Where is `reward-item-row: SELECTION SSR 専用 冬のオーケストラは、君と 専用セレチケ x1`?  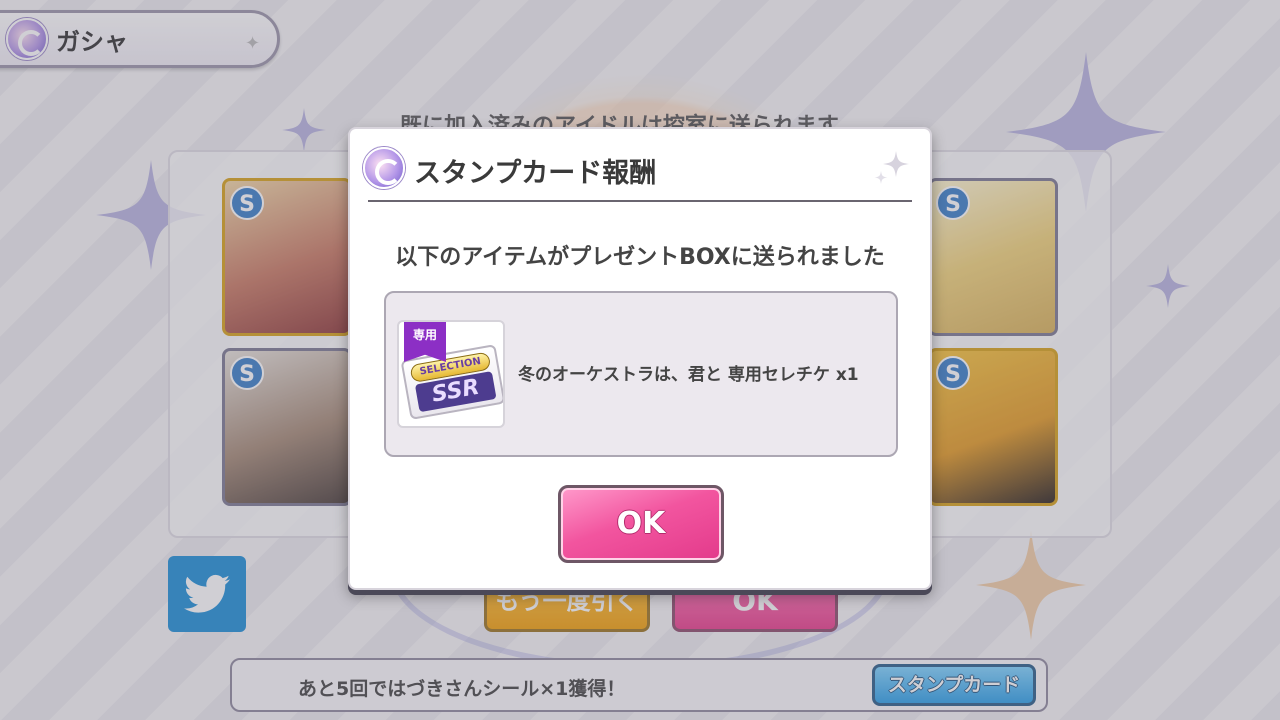 reward-item-row: SELECTION SSR 専用 冬のオーケストラは、君と 専用セレチケ x1 is located at coordinates (641, 374).